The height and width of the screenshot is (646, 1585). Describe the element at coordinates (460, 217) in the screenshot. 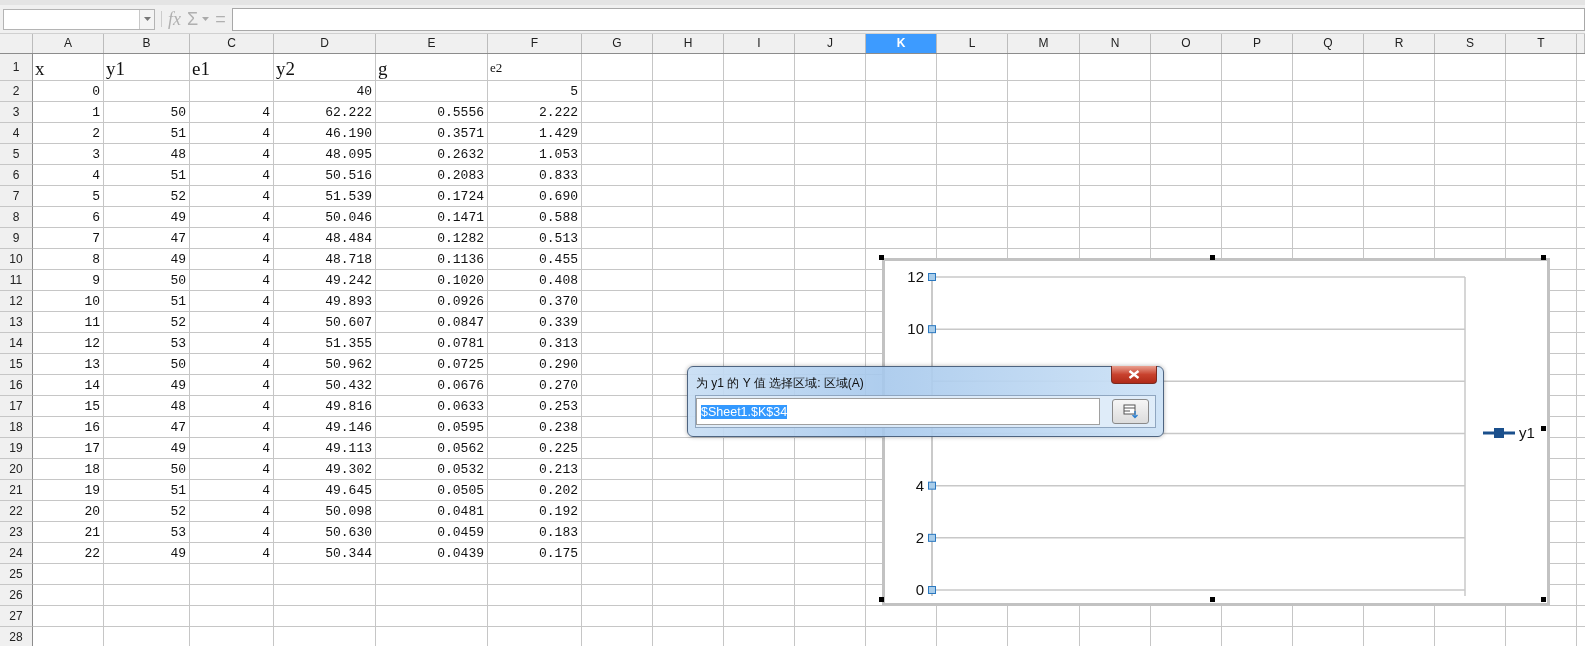

I see `table-cell: 0.1471` at that location.